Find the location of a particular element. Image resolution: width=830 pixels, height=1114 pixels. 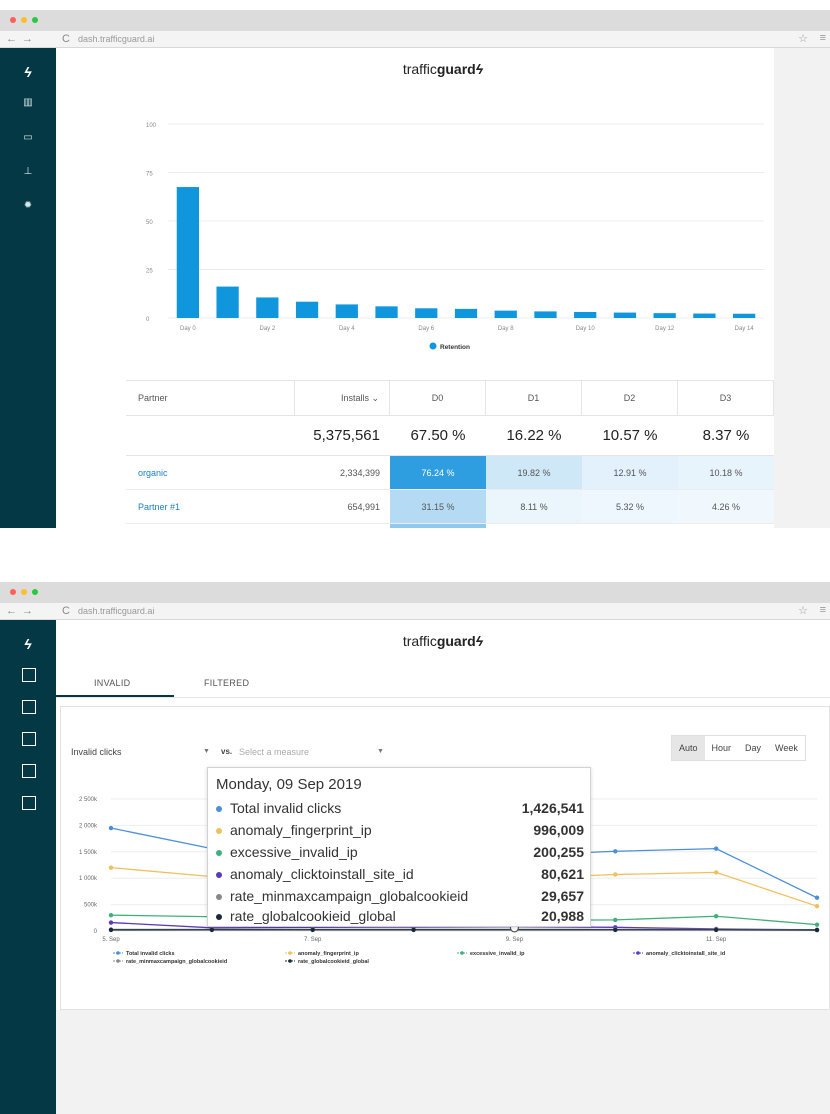

tooltip-series-name: Total invalid clicks is located at coordinates (286, 808).